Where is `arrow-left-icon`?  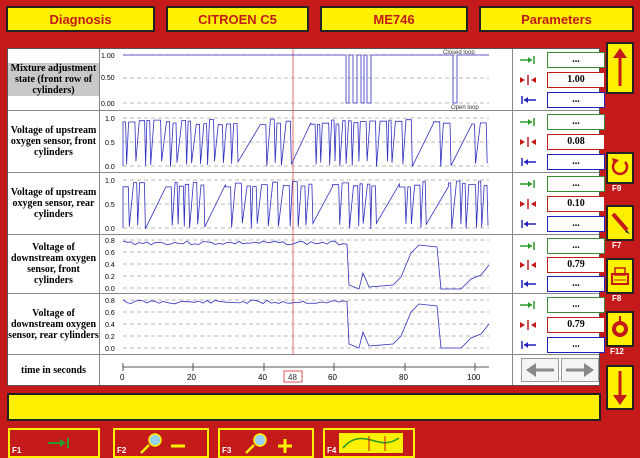 arrow-left-icon is located at coordinates (540, 370).